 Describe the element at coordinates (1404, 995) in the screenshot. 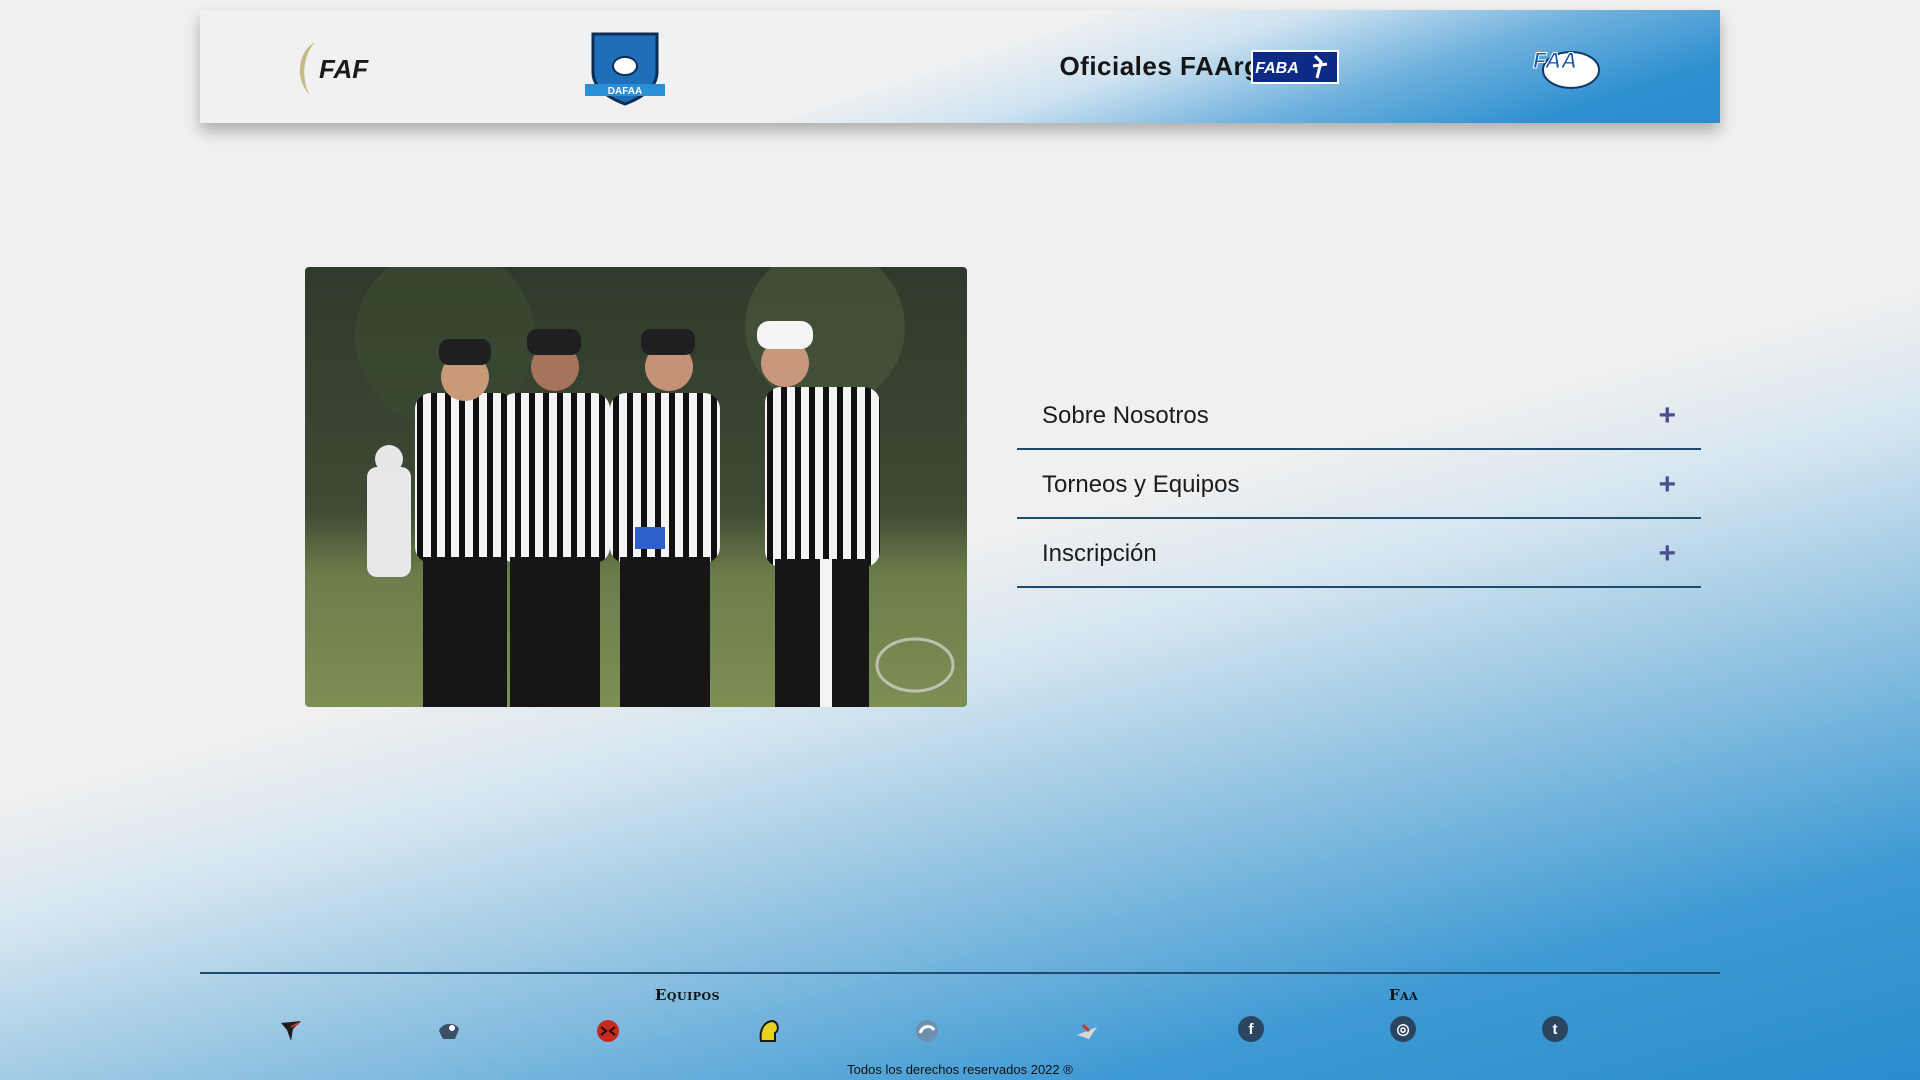

I see `faa-heading: Faa` at that location.